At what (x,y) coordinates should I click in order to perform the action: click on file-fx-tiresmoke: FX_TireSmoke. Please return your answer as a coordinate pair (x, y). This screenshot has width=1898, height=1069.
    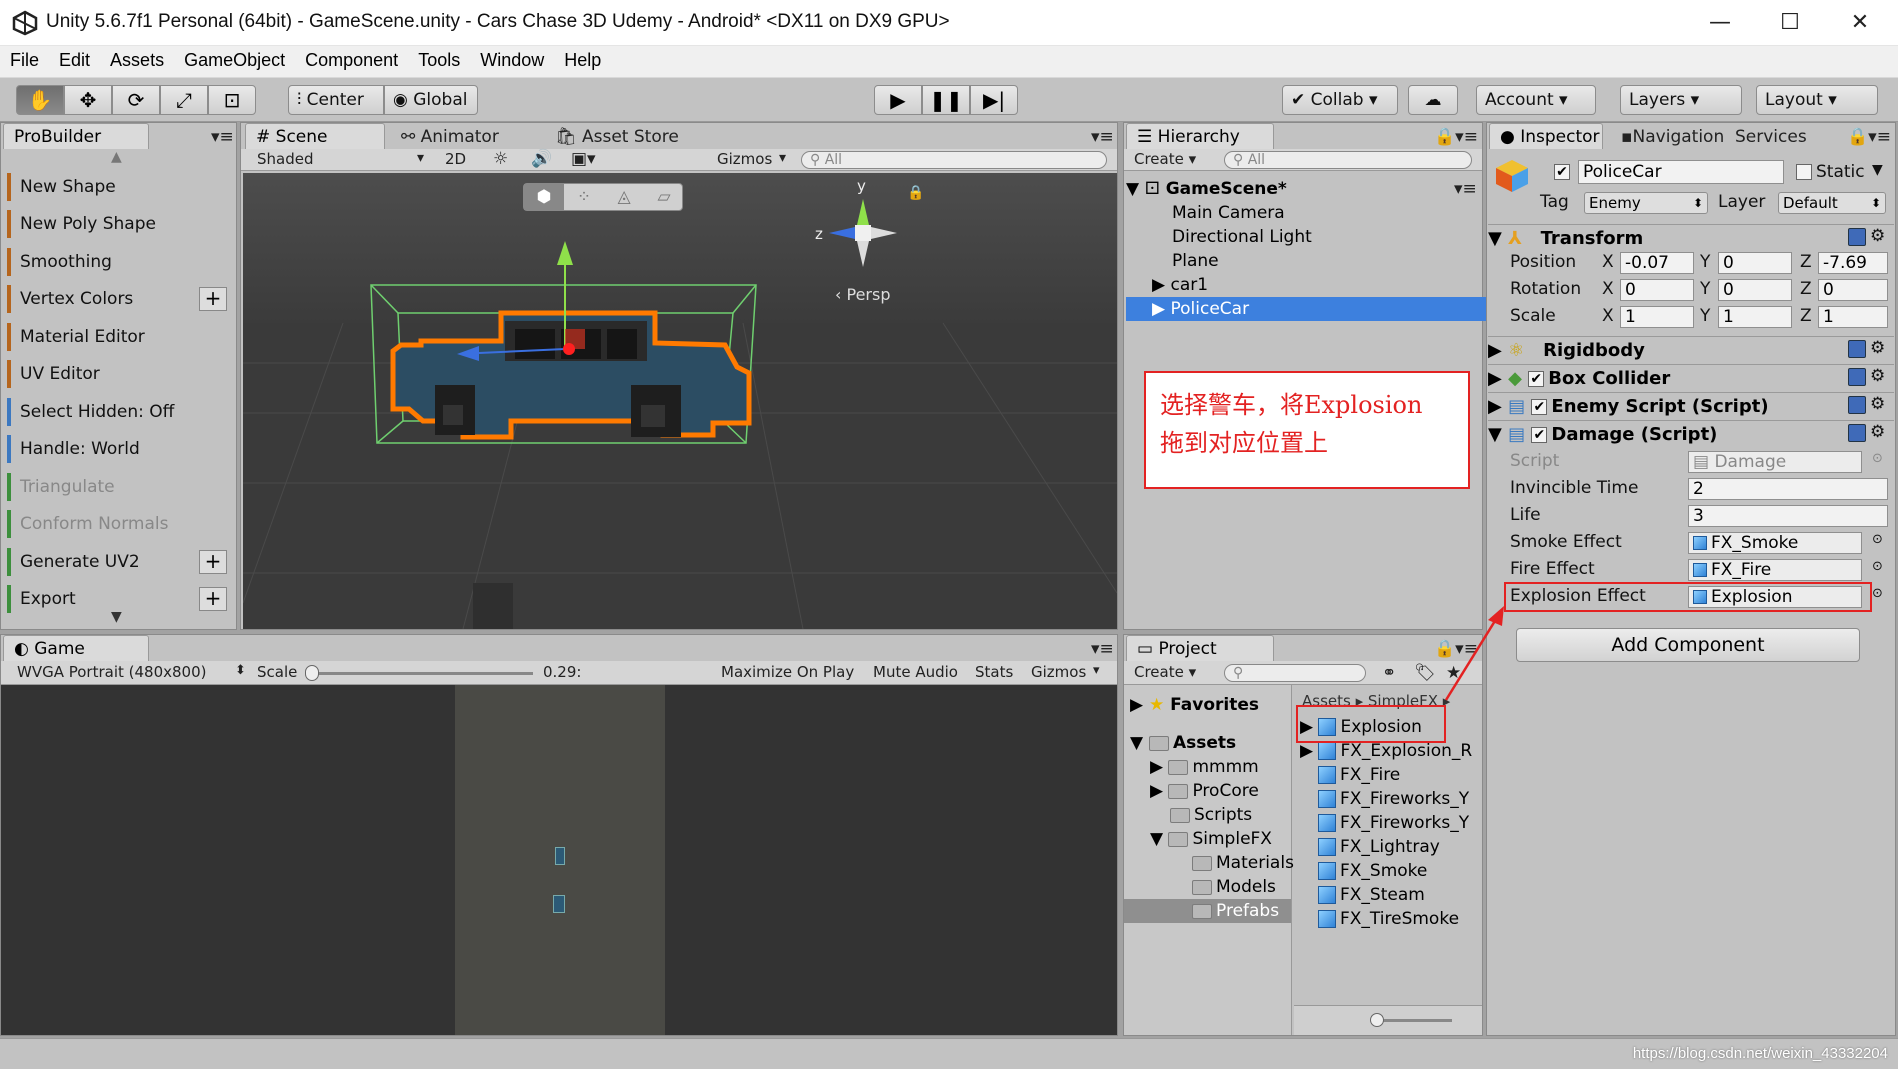
    Looking at the image, I should click on (1388, 919).